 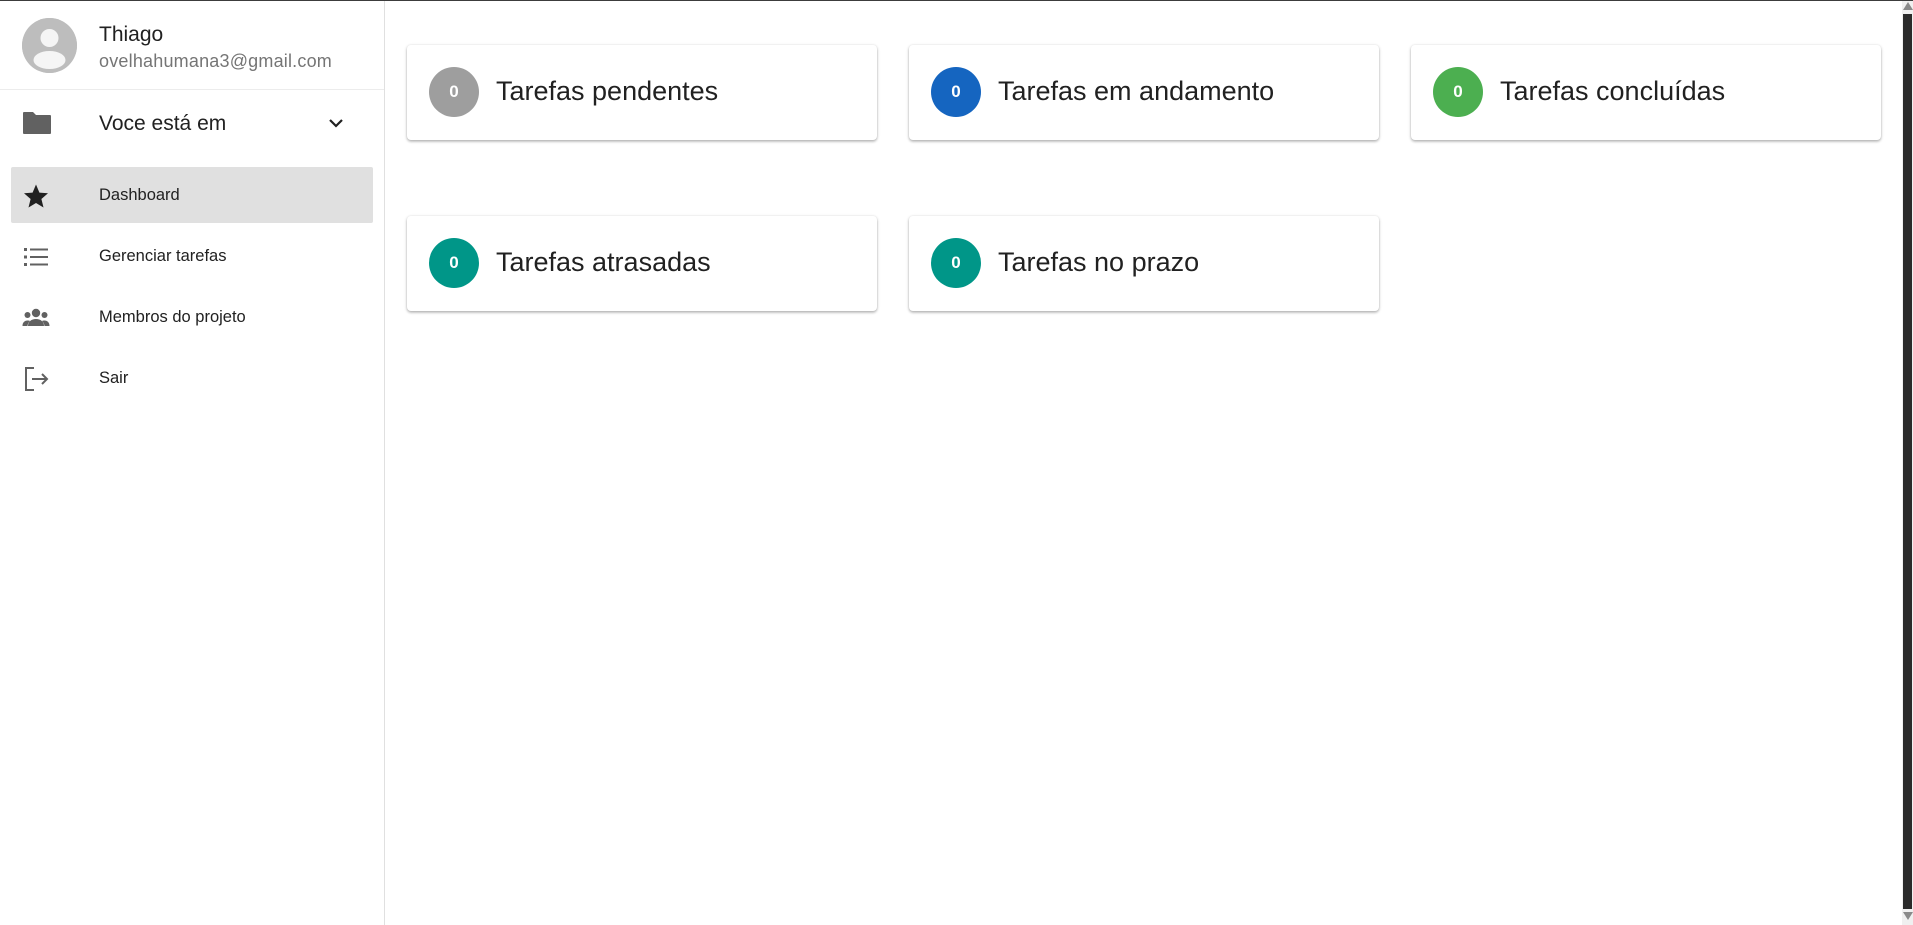 I want to click on card-tarefas-concluidas: 0 Tarefas concluídas, so click(x=1646, y=92).